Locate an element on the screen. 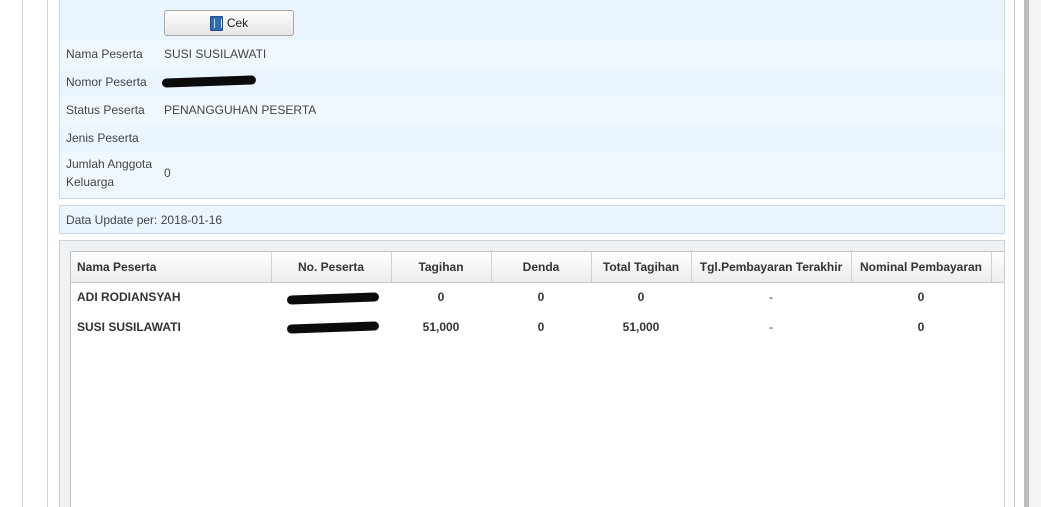 Image resolution: width=1041 pixels, height=507 pixels. field-label: Nama Peserta is located at coordinates (104, 54).